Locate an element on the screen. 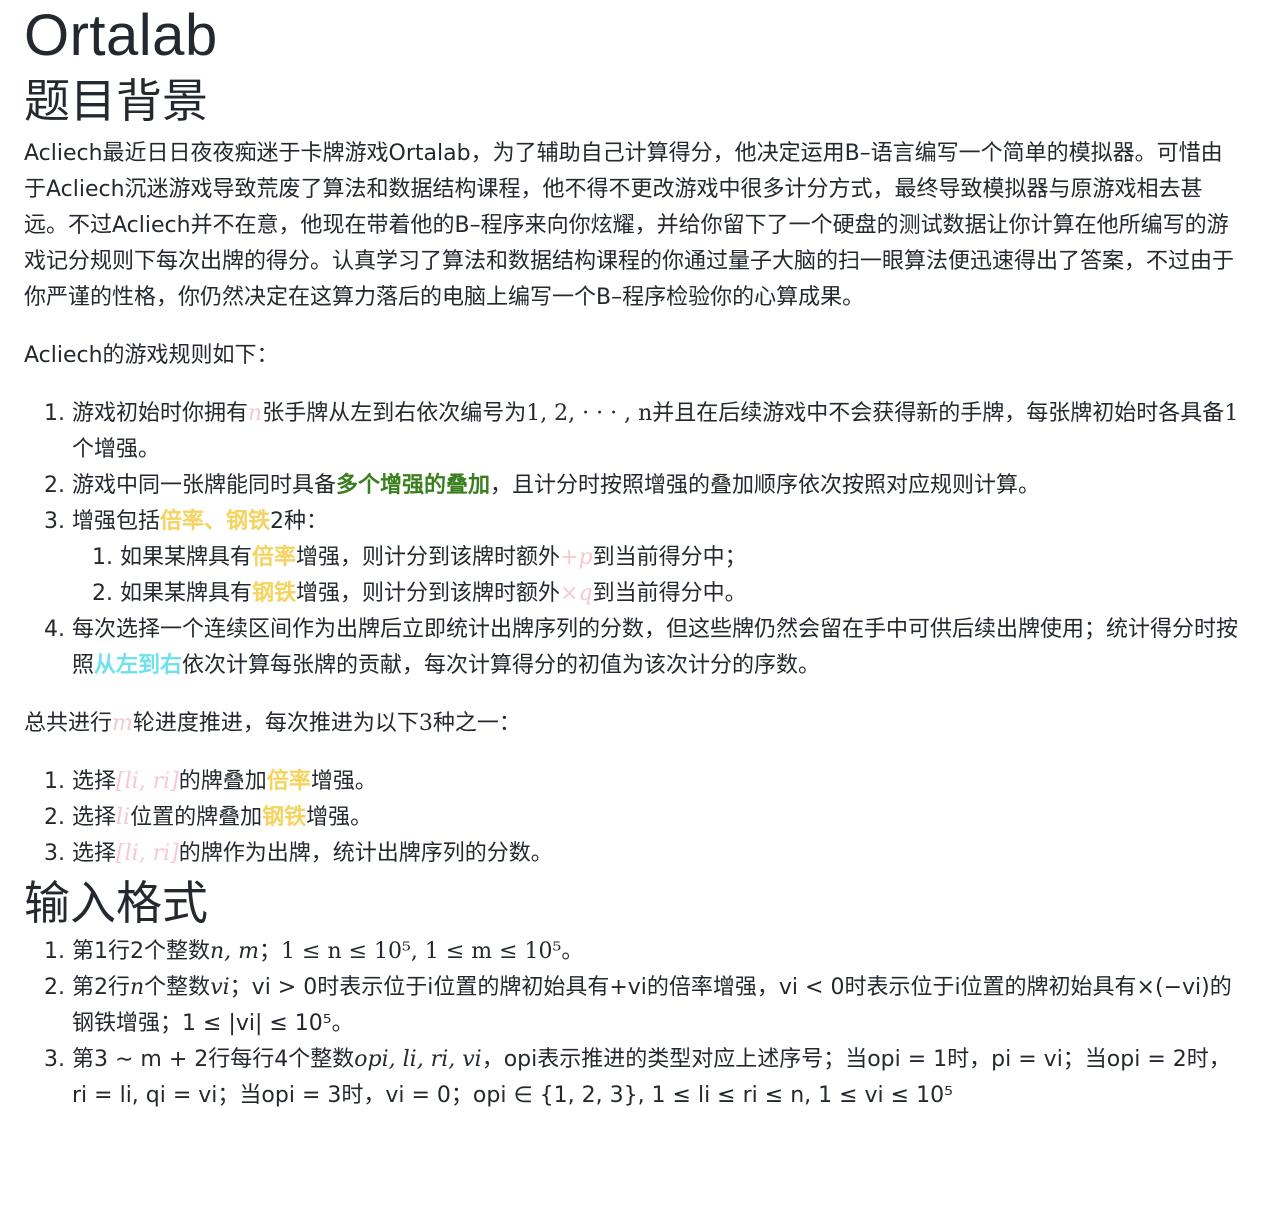 Image resolution: width=1266 pixels, height=1227 pixels. op-text: 的牌叠加 is located at coordinates (222, 781).